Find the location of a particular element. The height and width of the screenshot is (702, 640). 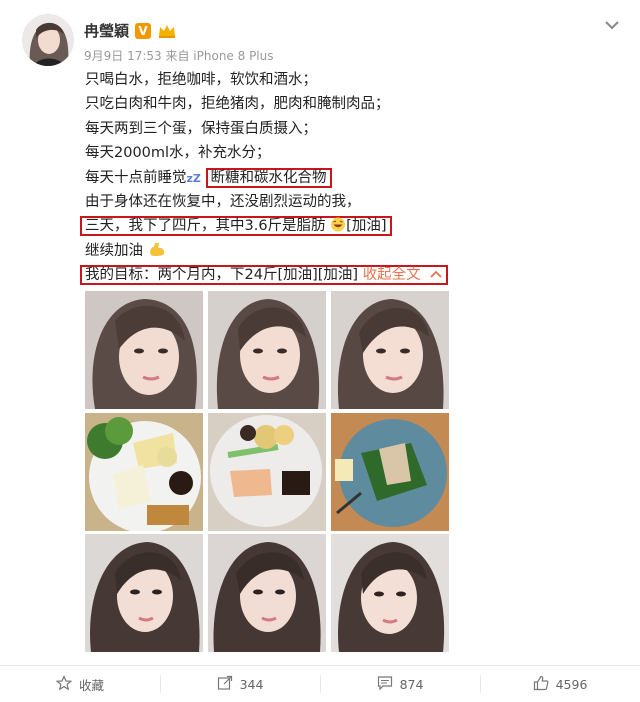

username-row: 冉瑩穎 V is located at coordinates (130, 30).